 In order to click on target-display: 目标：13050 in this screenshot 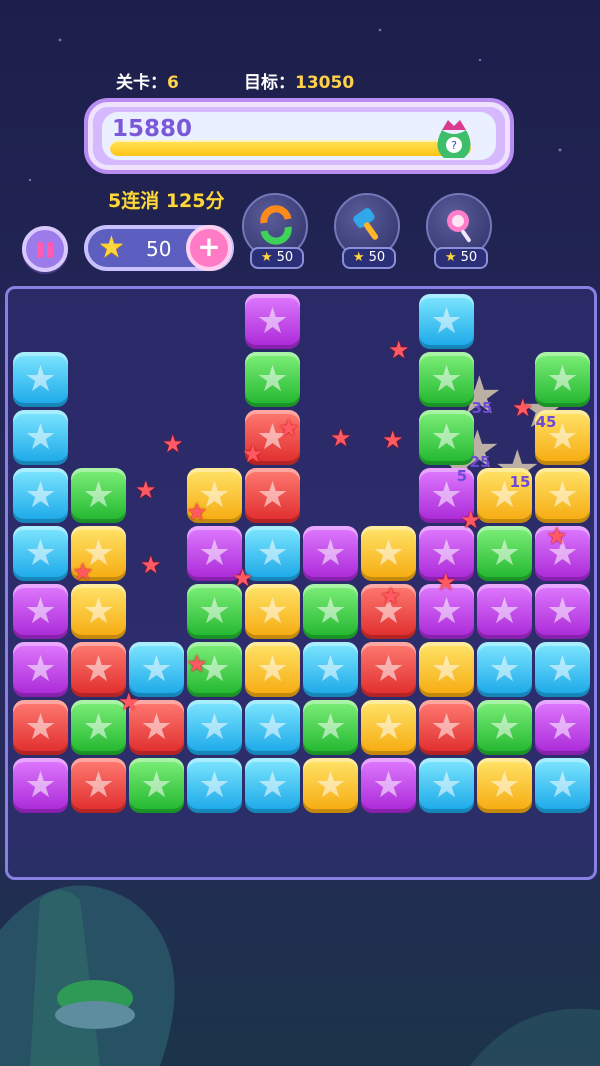, I will do `click(299, 80)`.